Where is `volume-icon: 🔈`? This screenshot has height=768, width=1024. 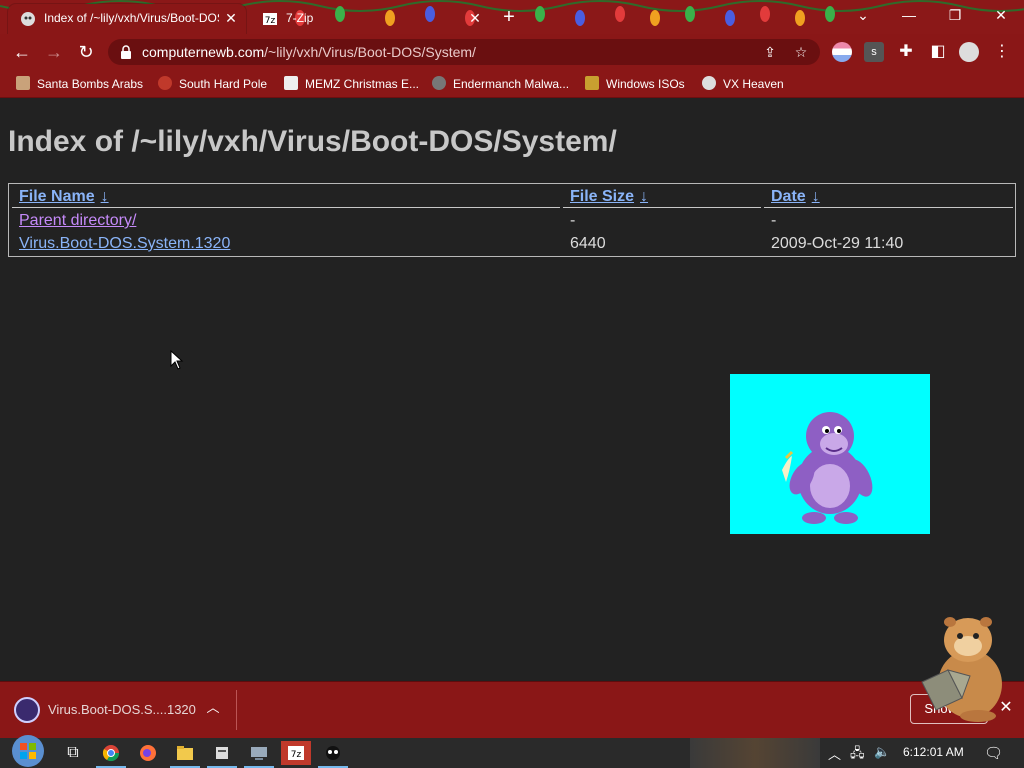 volume-icon: 🔈 is located at coordinates (882, 752).